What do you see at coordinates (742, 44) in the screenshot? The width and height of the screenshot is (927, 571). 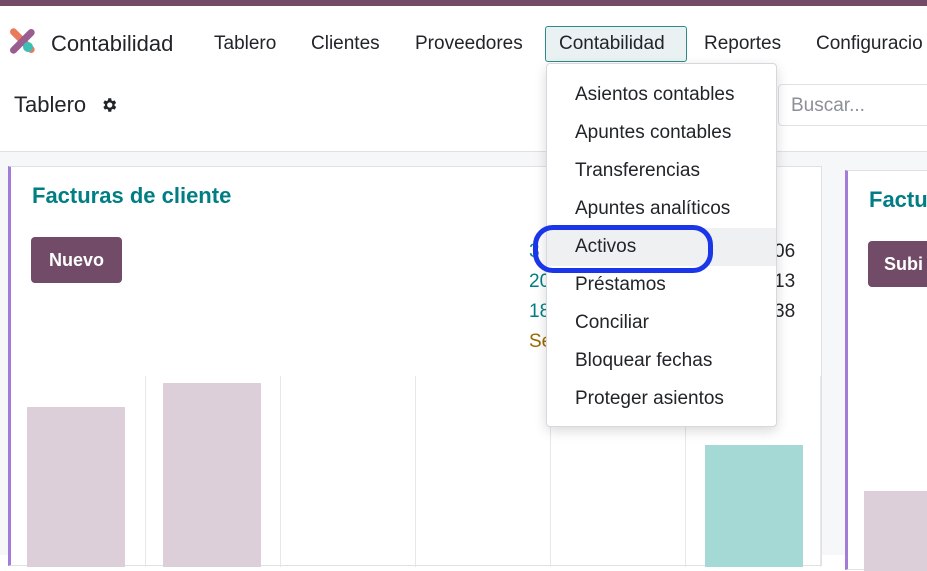 I see `nav-item-reportes: Reportes` at bounding box center [742, 44].